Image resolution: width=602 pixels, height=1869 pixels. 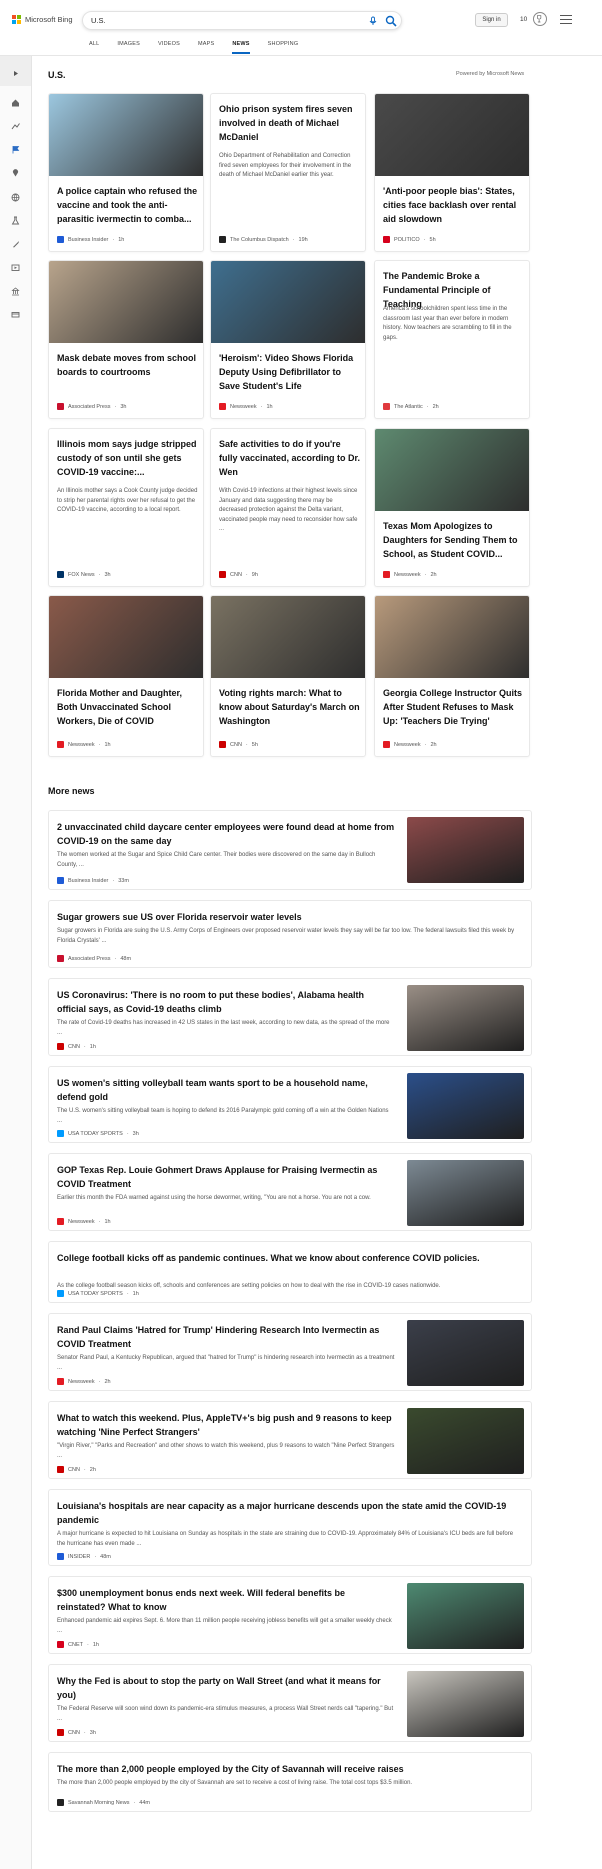 I want to click on more-news-source: Savannah Morning News · 44m, so click(x=103, y=1802).